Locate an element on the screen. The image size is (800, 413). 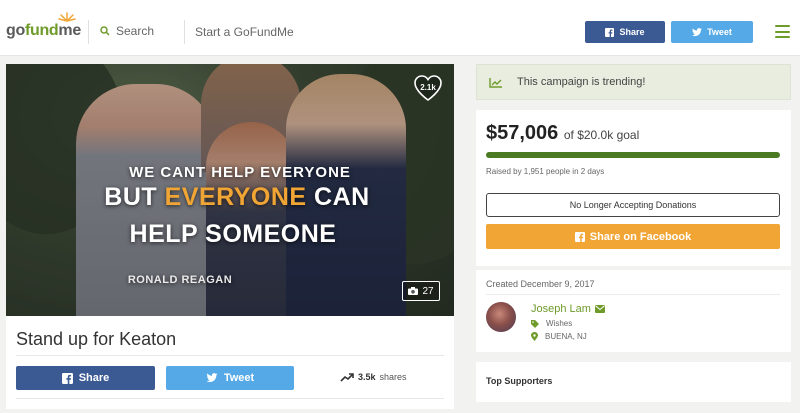
organizer-category: Wishes is located at coordinates (551, 323).